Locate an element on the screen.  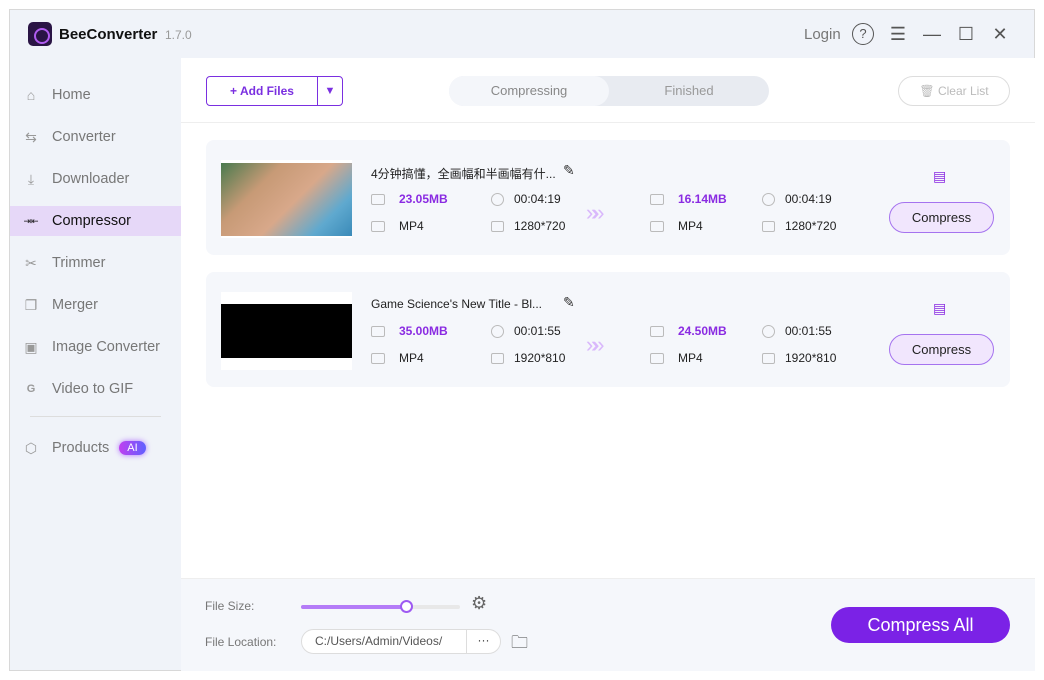
sidebar-item-converter: ⇆ Converter is located at coordinates (95, 137).